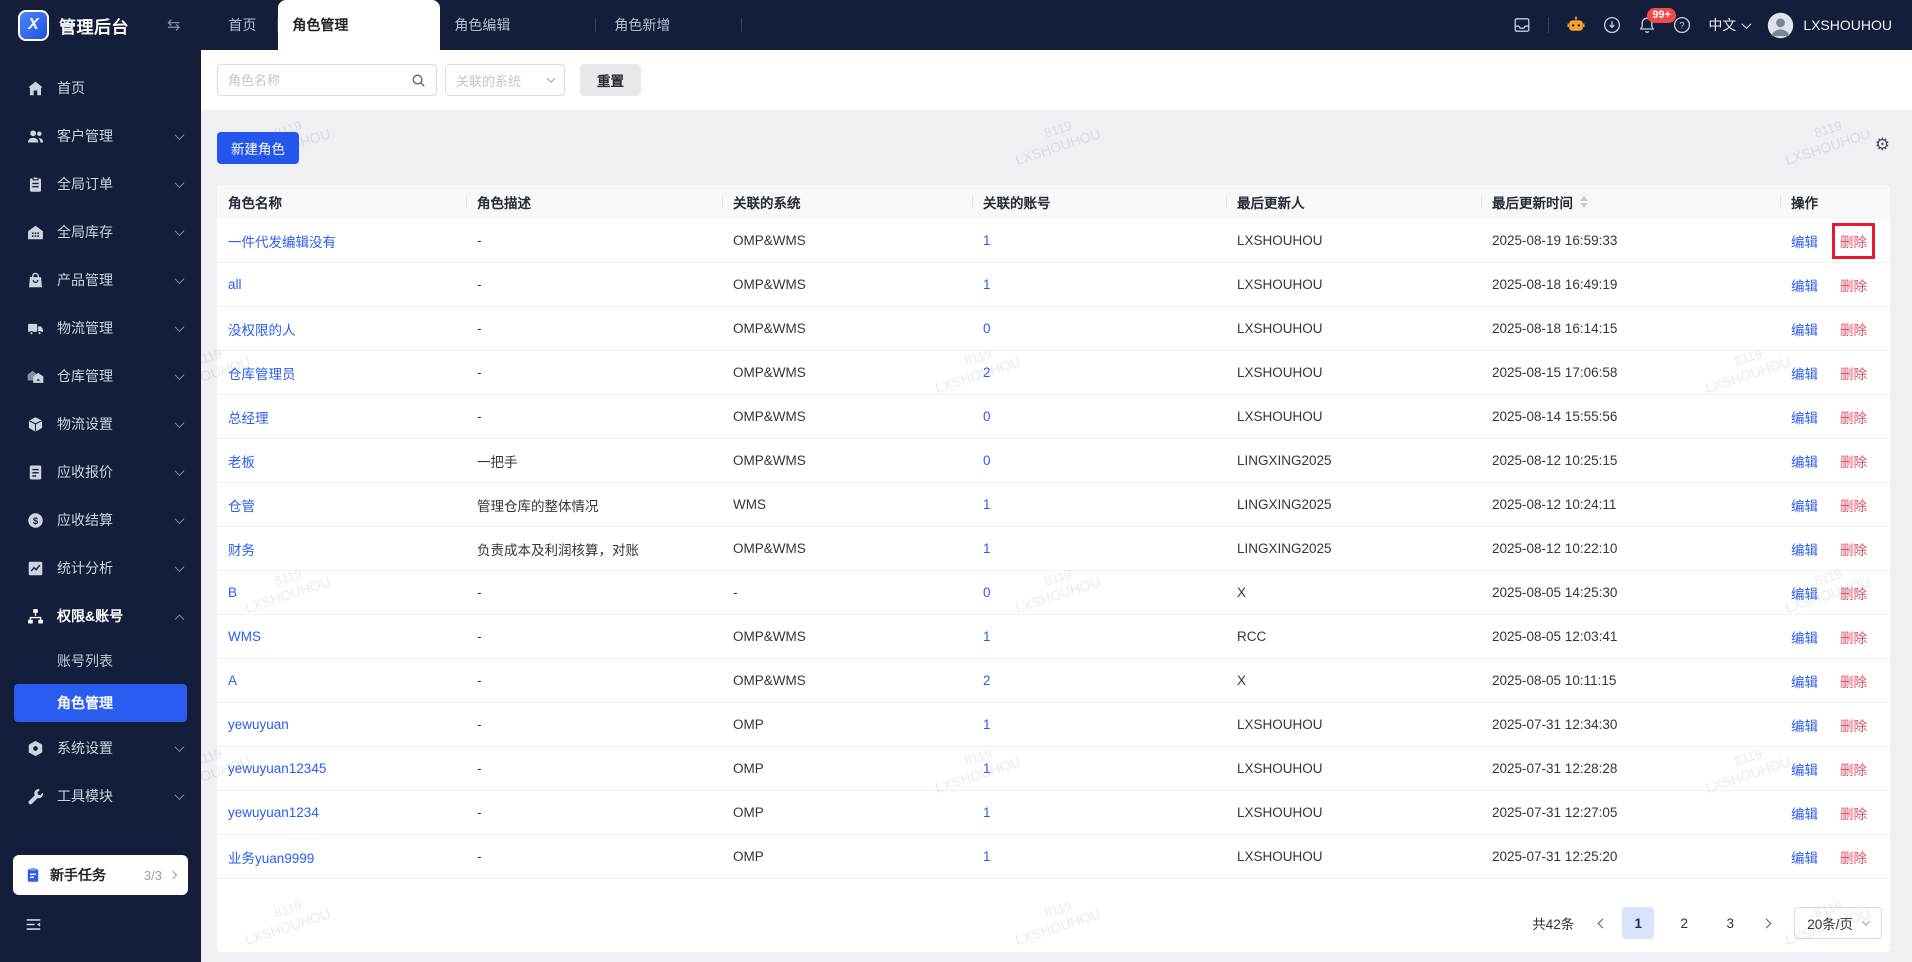  I want to click on role-name-link: 没权限的人, so click(262, 330).